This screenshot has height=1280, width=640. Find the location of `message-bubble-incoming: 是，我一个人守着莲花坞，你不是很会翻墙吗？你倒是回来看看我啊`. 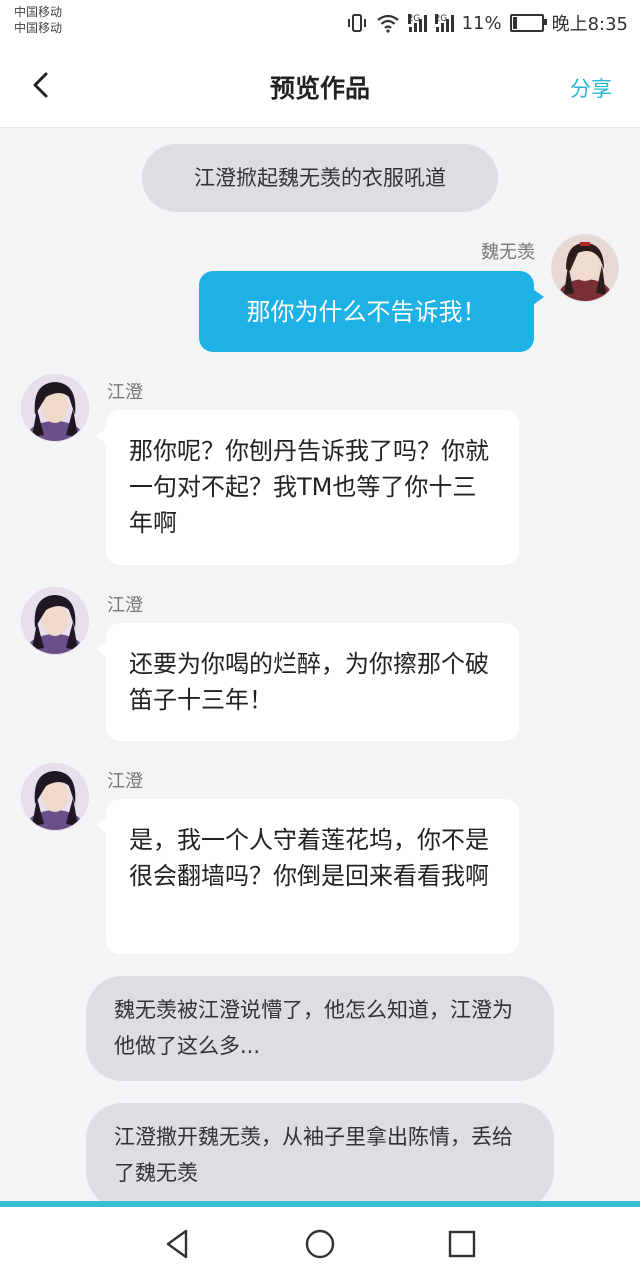

message-bubble-incoming: 是，我一个人守着莲花坞，你不是很会翻墙吗？你倒是回来看看我啊 is located at coordinates (307, 876).